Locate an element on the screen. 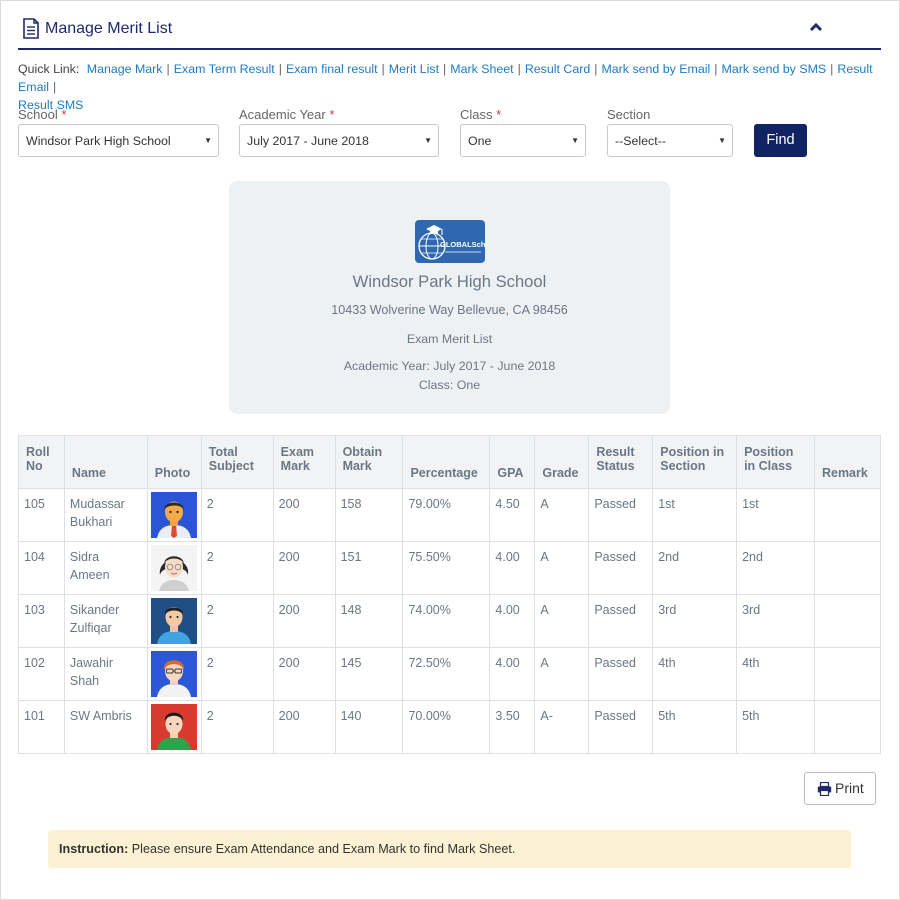  panel-title: Manage Merit List is located at coordinates (109, 28).